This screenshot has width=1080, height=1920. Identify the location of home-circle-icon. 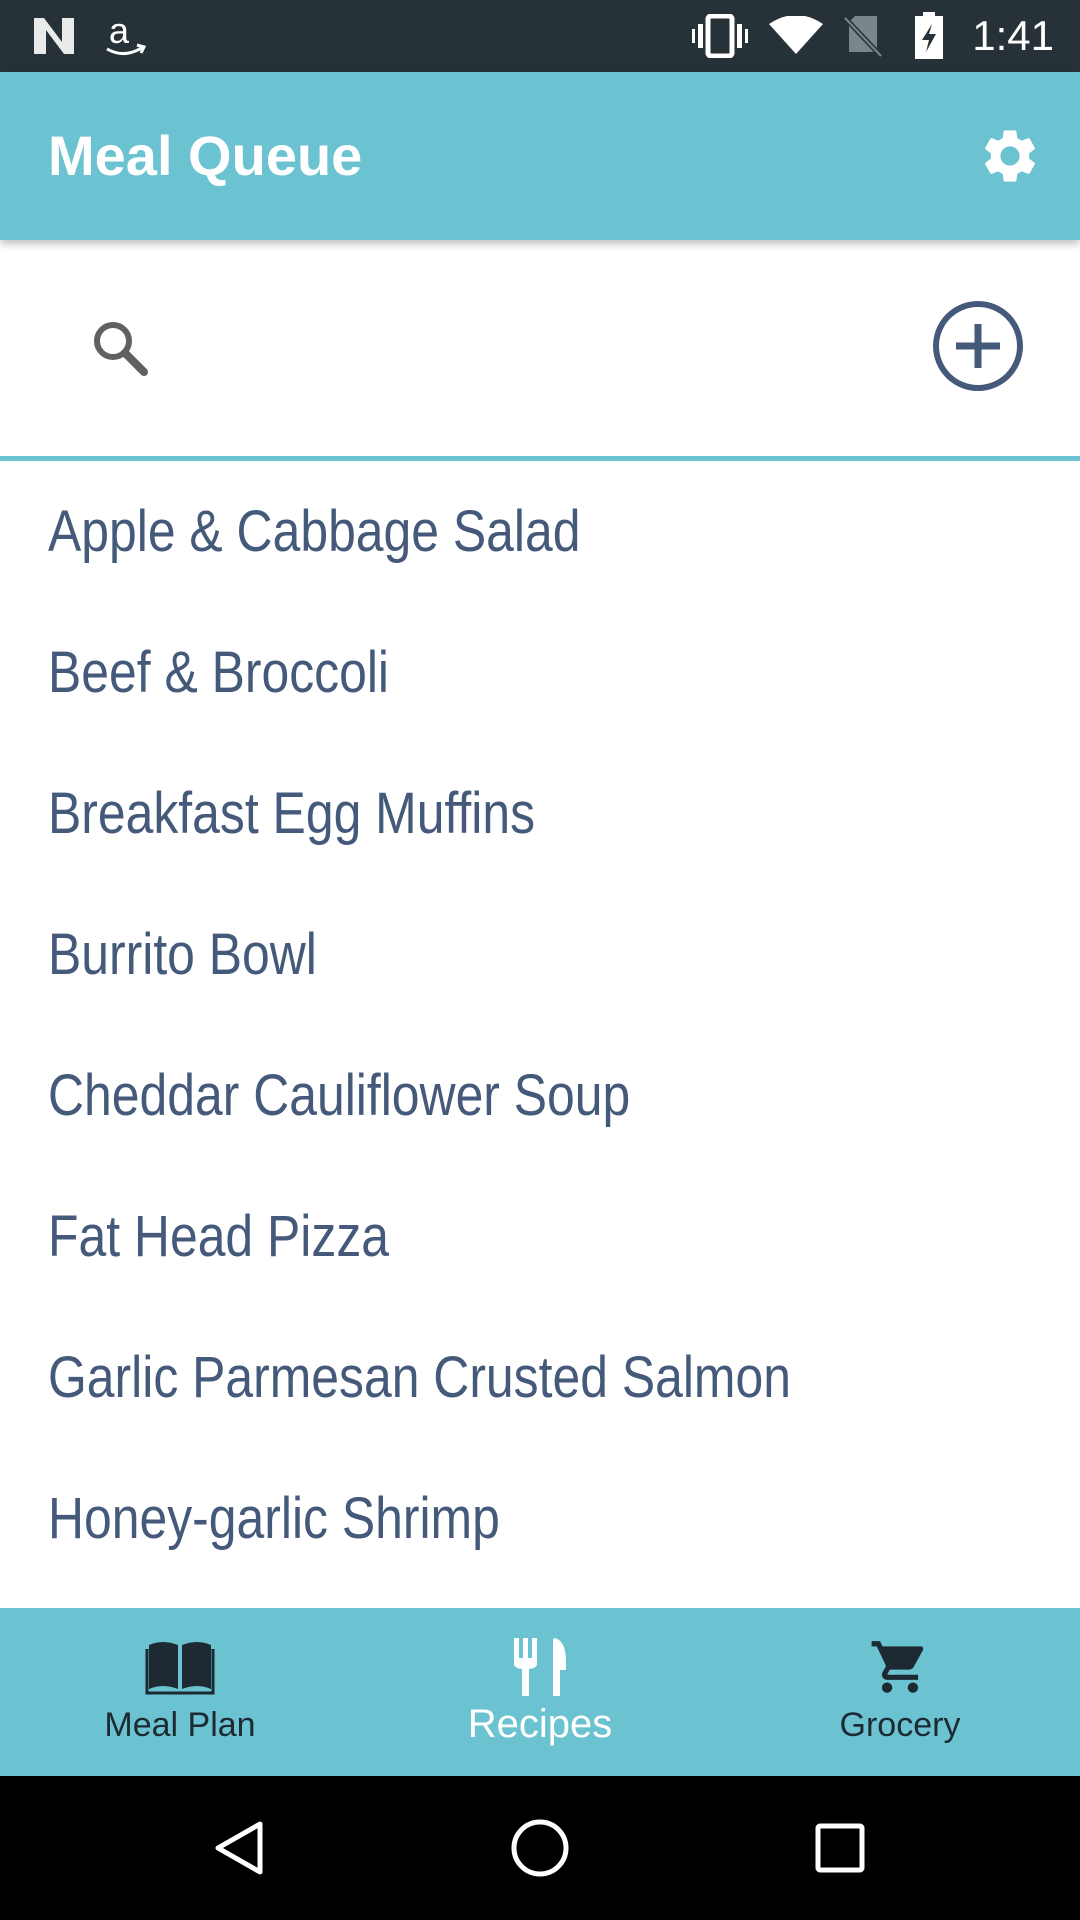
(540, 1848).